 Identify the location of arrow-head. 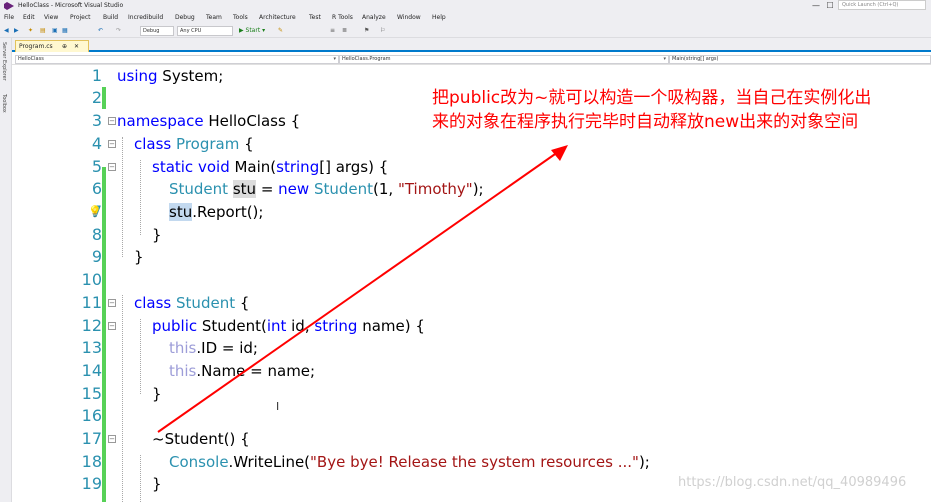
(559, 153).